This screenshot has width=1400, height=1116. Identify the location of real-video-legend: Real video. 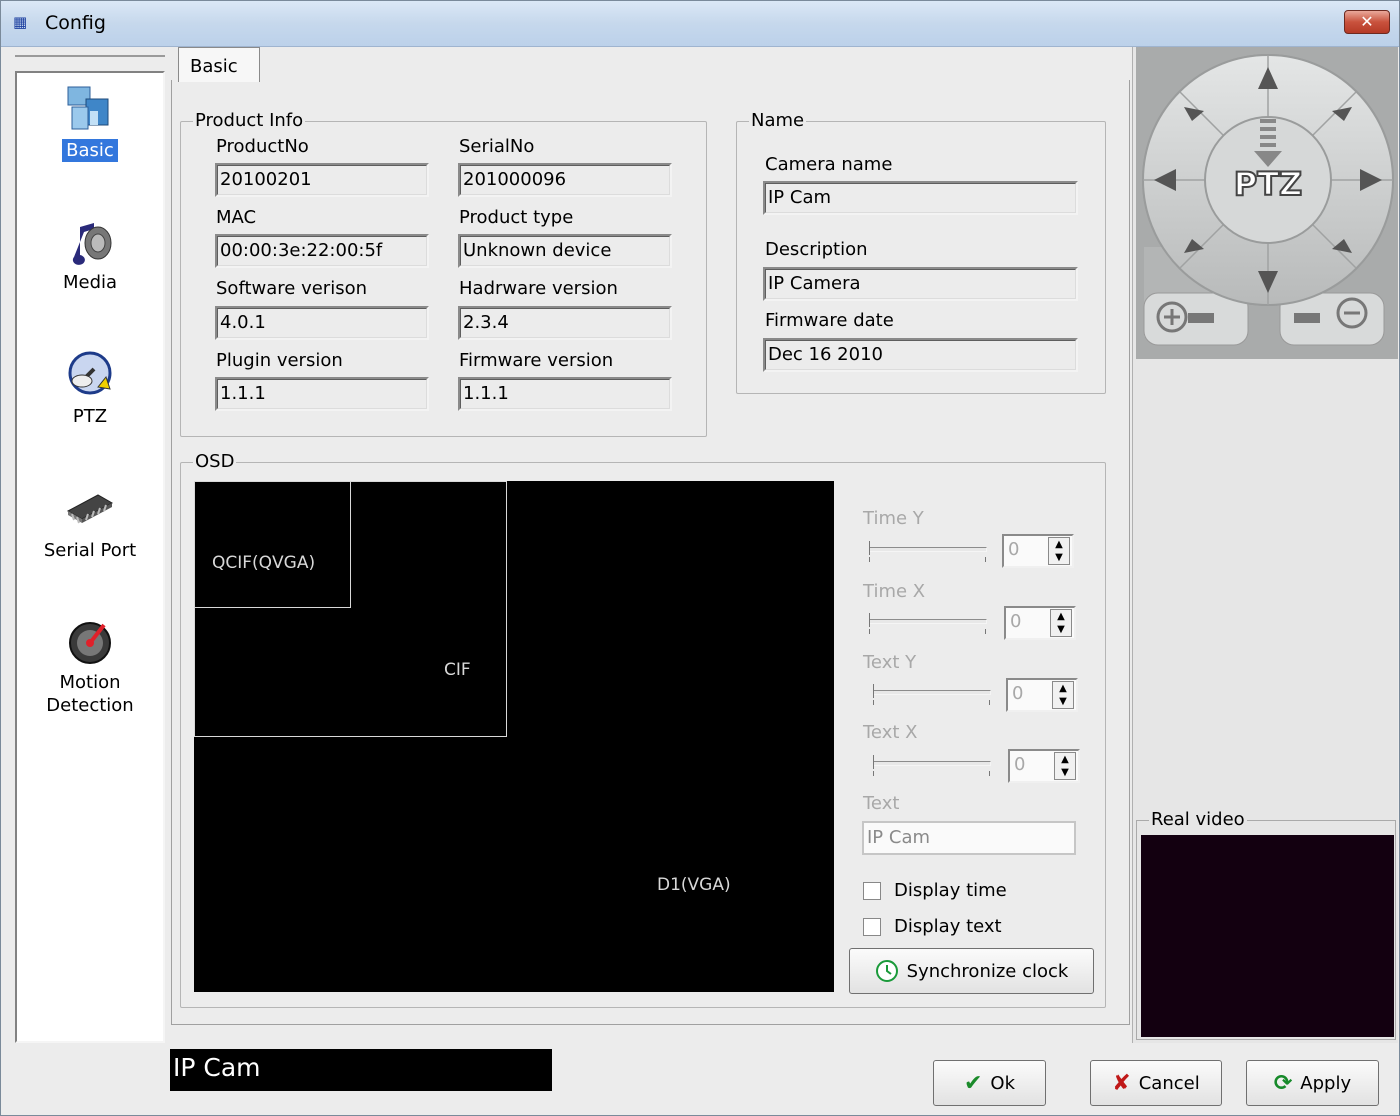
(1198, 819).